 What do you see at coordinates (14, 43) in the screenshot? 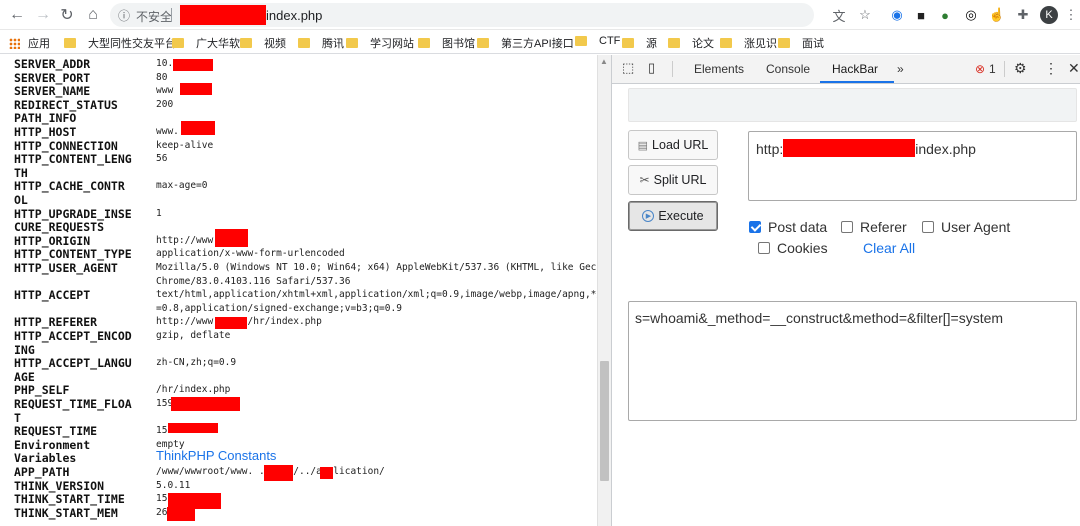
I see `apps-icon` at bounding box center [14, 43].